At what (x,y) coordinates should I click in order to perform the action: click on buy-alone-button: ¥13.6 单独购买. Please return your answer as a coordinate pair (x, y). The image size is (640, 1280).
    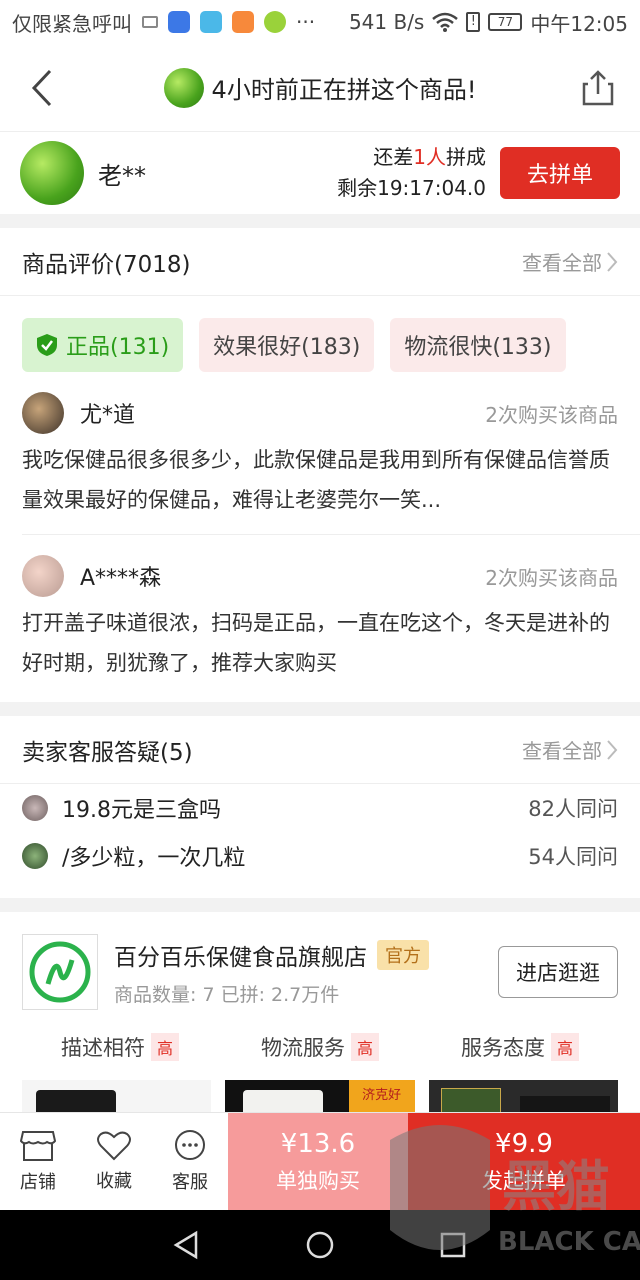
    Looking at the image, I should click on (318, 1161).